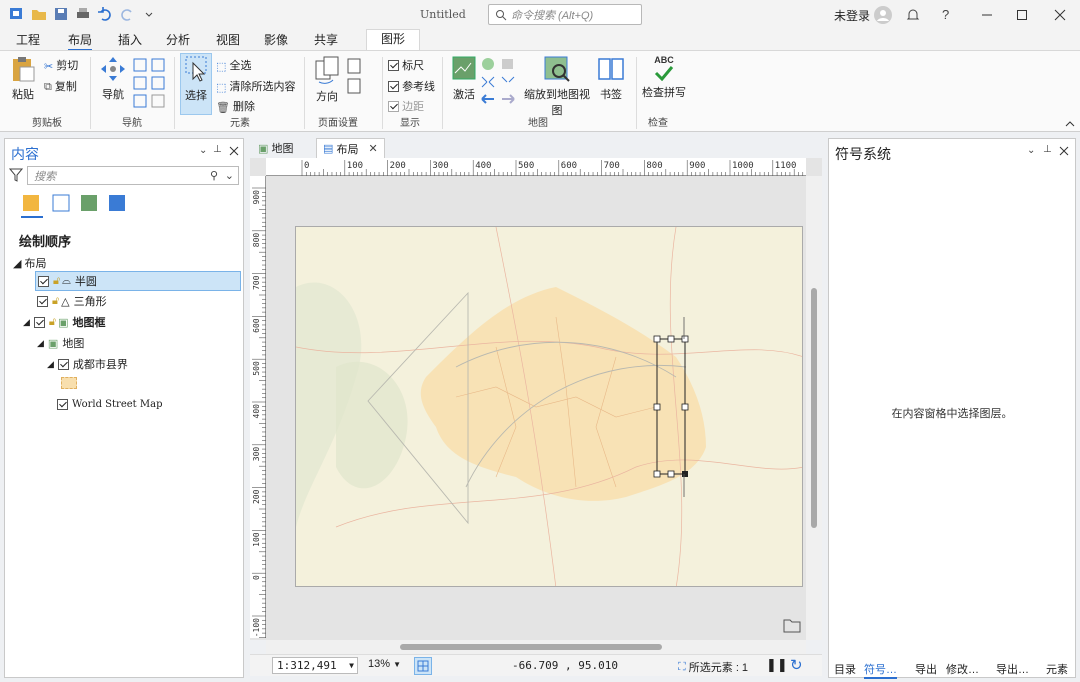  I want to click on save-icon, so click(61, 14).